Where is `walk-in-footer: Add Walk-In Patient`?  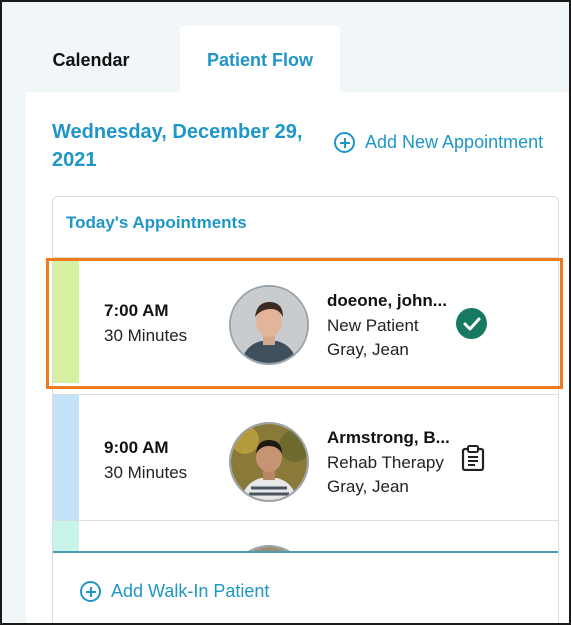 walk-in-footer: Add Walk-In Patient is located at coordinates (305, 588).